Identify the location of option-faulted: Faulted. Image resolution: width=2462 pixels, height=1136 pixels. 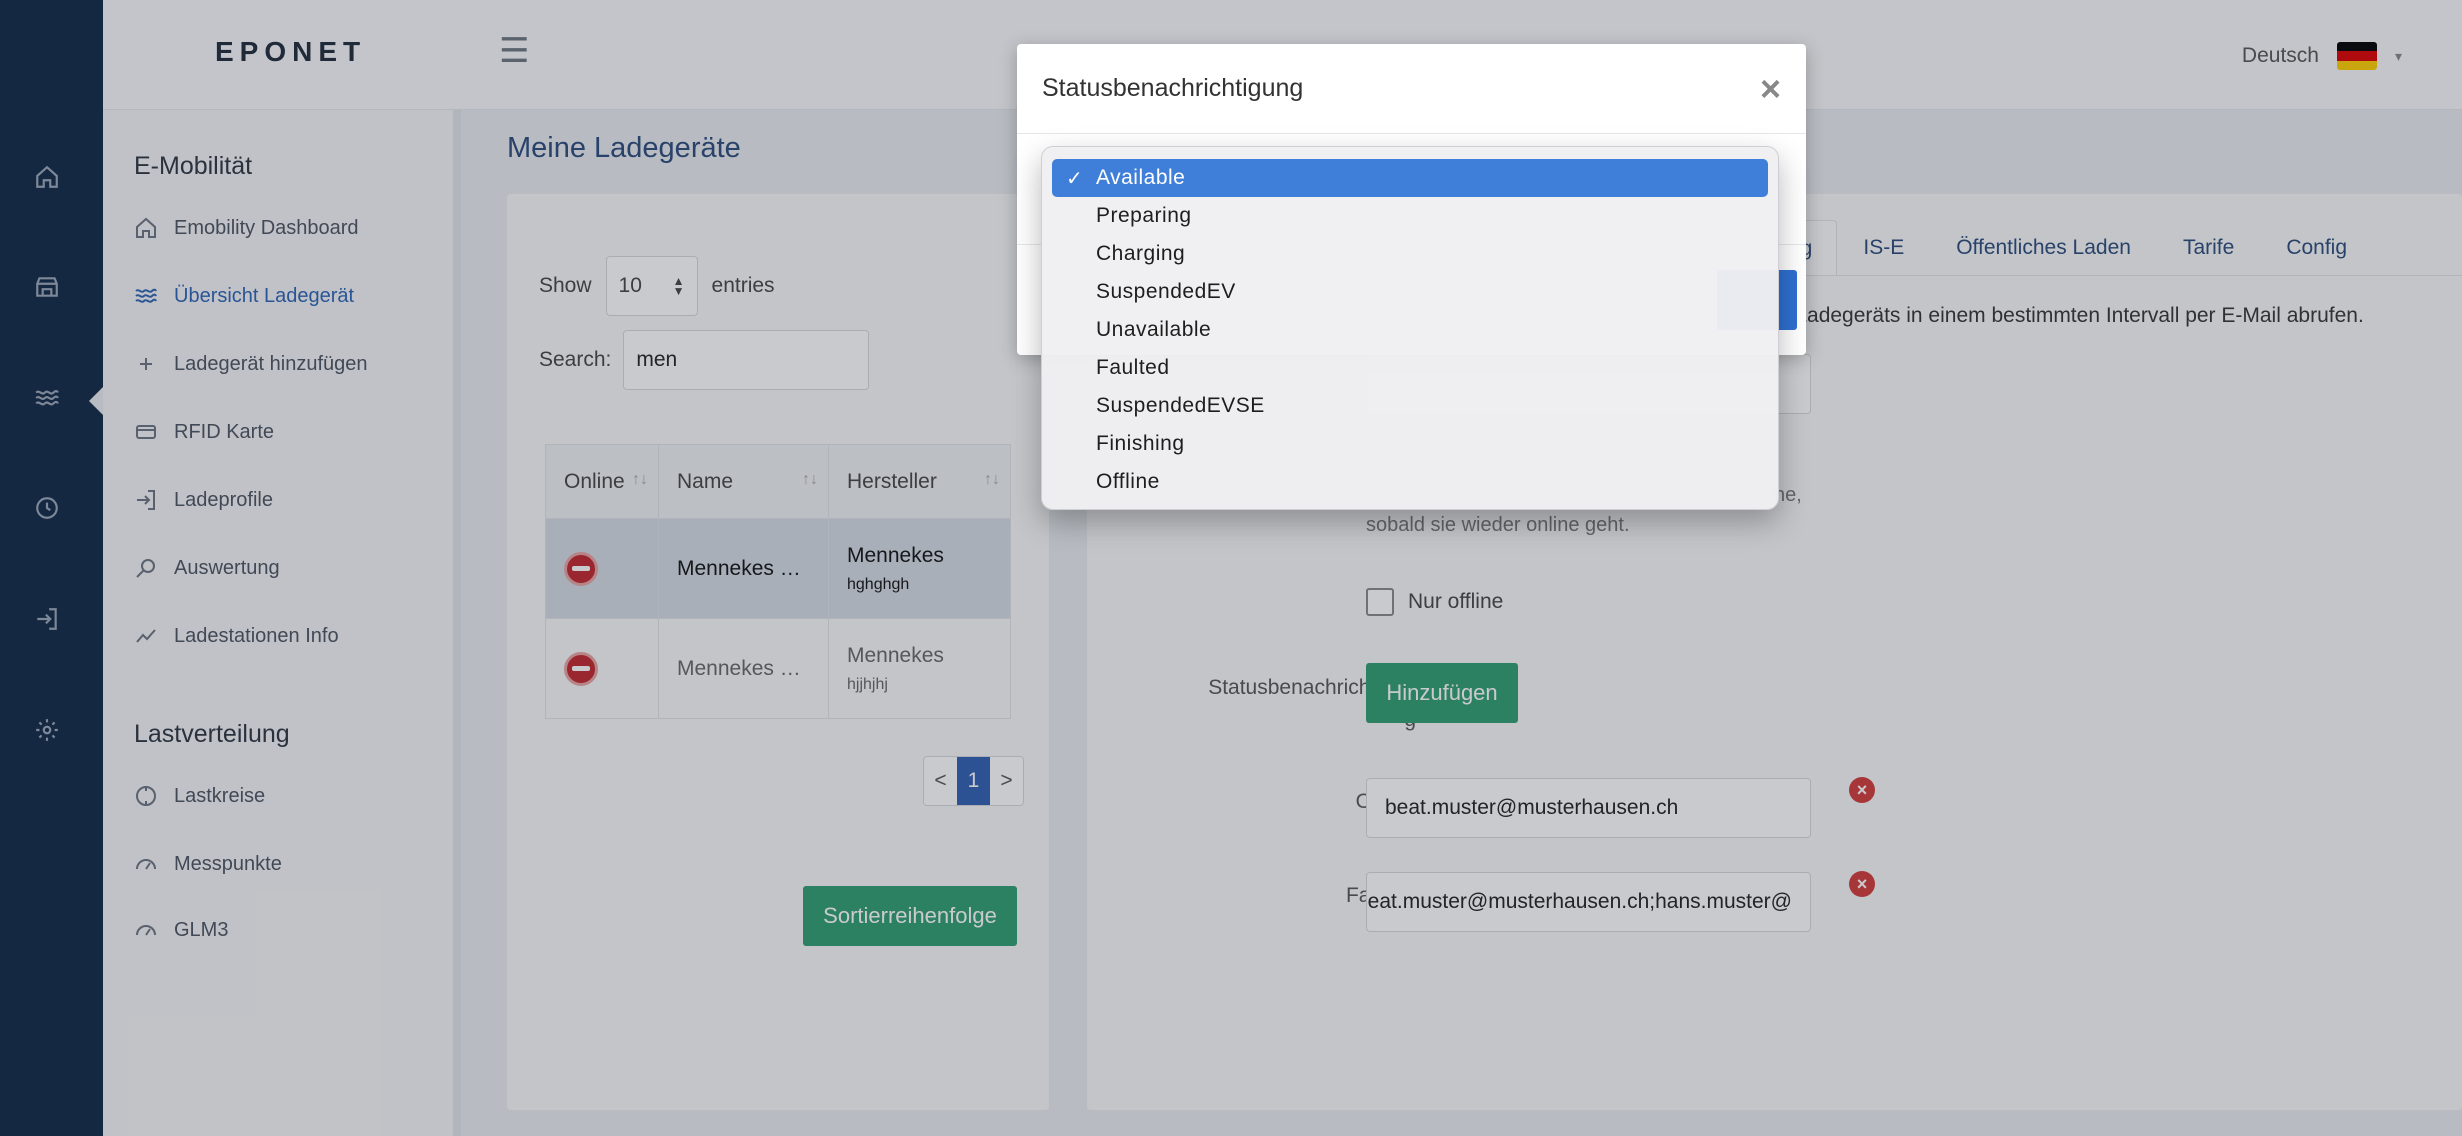
(1410, 368).